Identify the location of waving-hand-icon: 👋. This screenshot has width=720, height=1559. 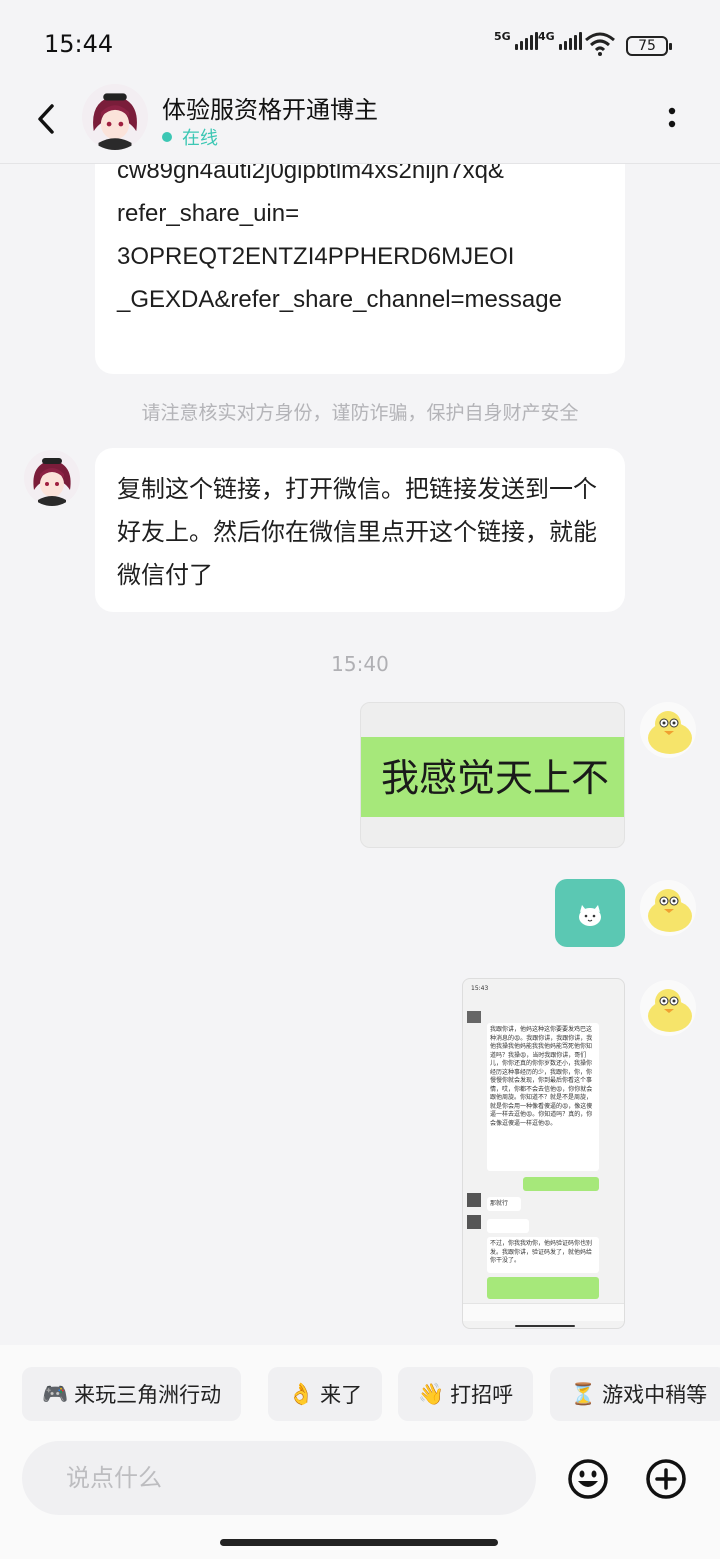
(431, 1393).